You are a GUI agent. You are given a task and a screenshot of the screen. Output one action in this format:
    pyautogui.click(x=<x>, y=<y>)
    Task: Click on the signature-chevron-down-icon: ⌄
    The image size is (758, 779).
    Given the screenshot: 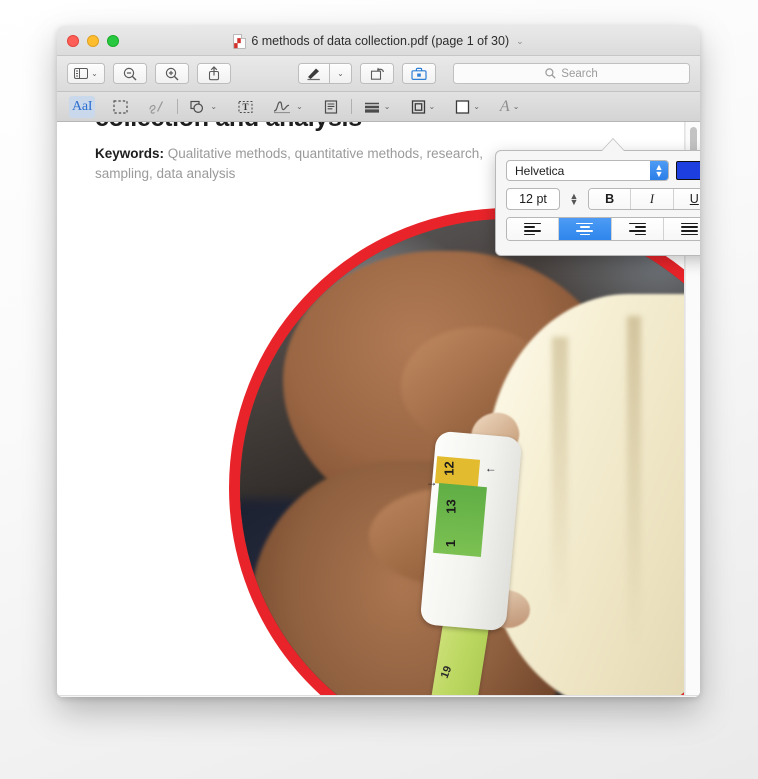 What is the action you would take?
    pyautogui.click(x=299, y=106)
    